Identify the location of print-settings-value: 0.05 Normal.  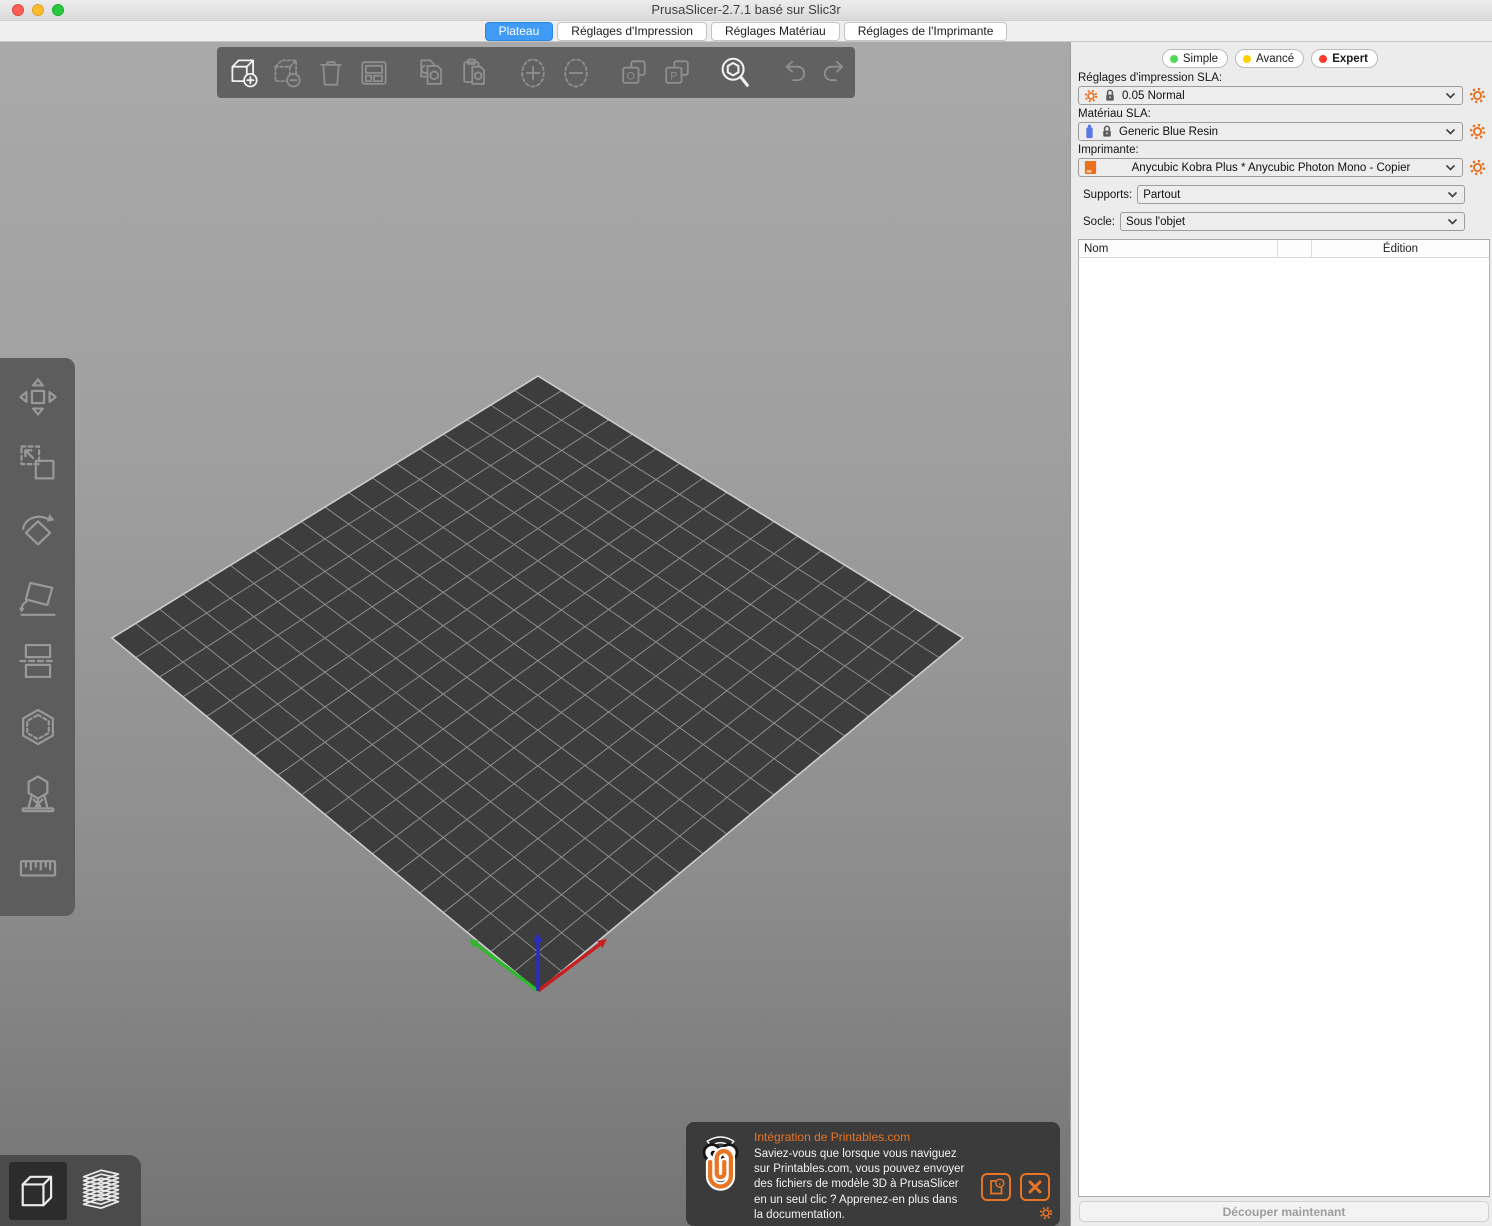
(1153, 95).